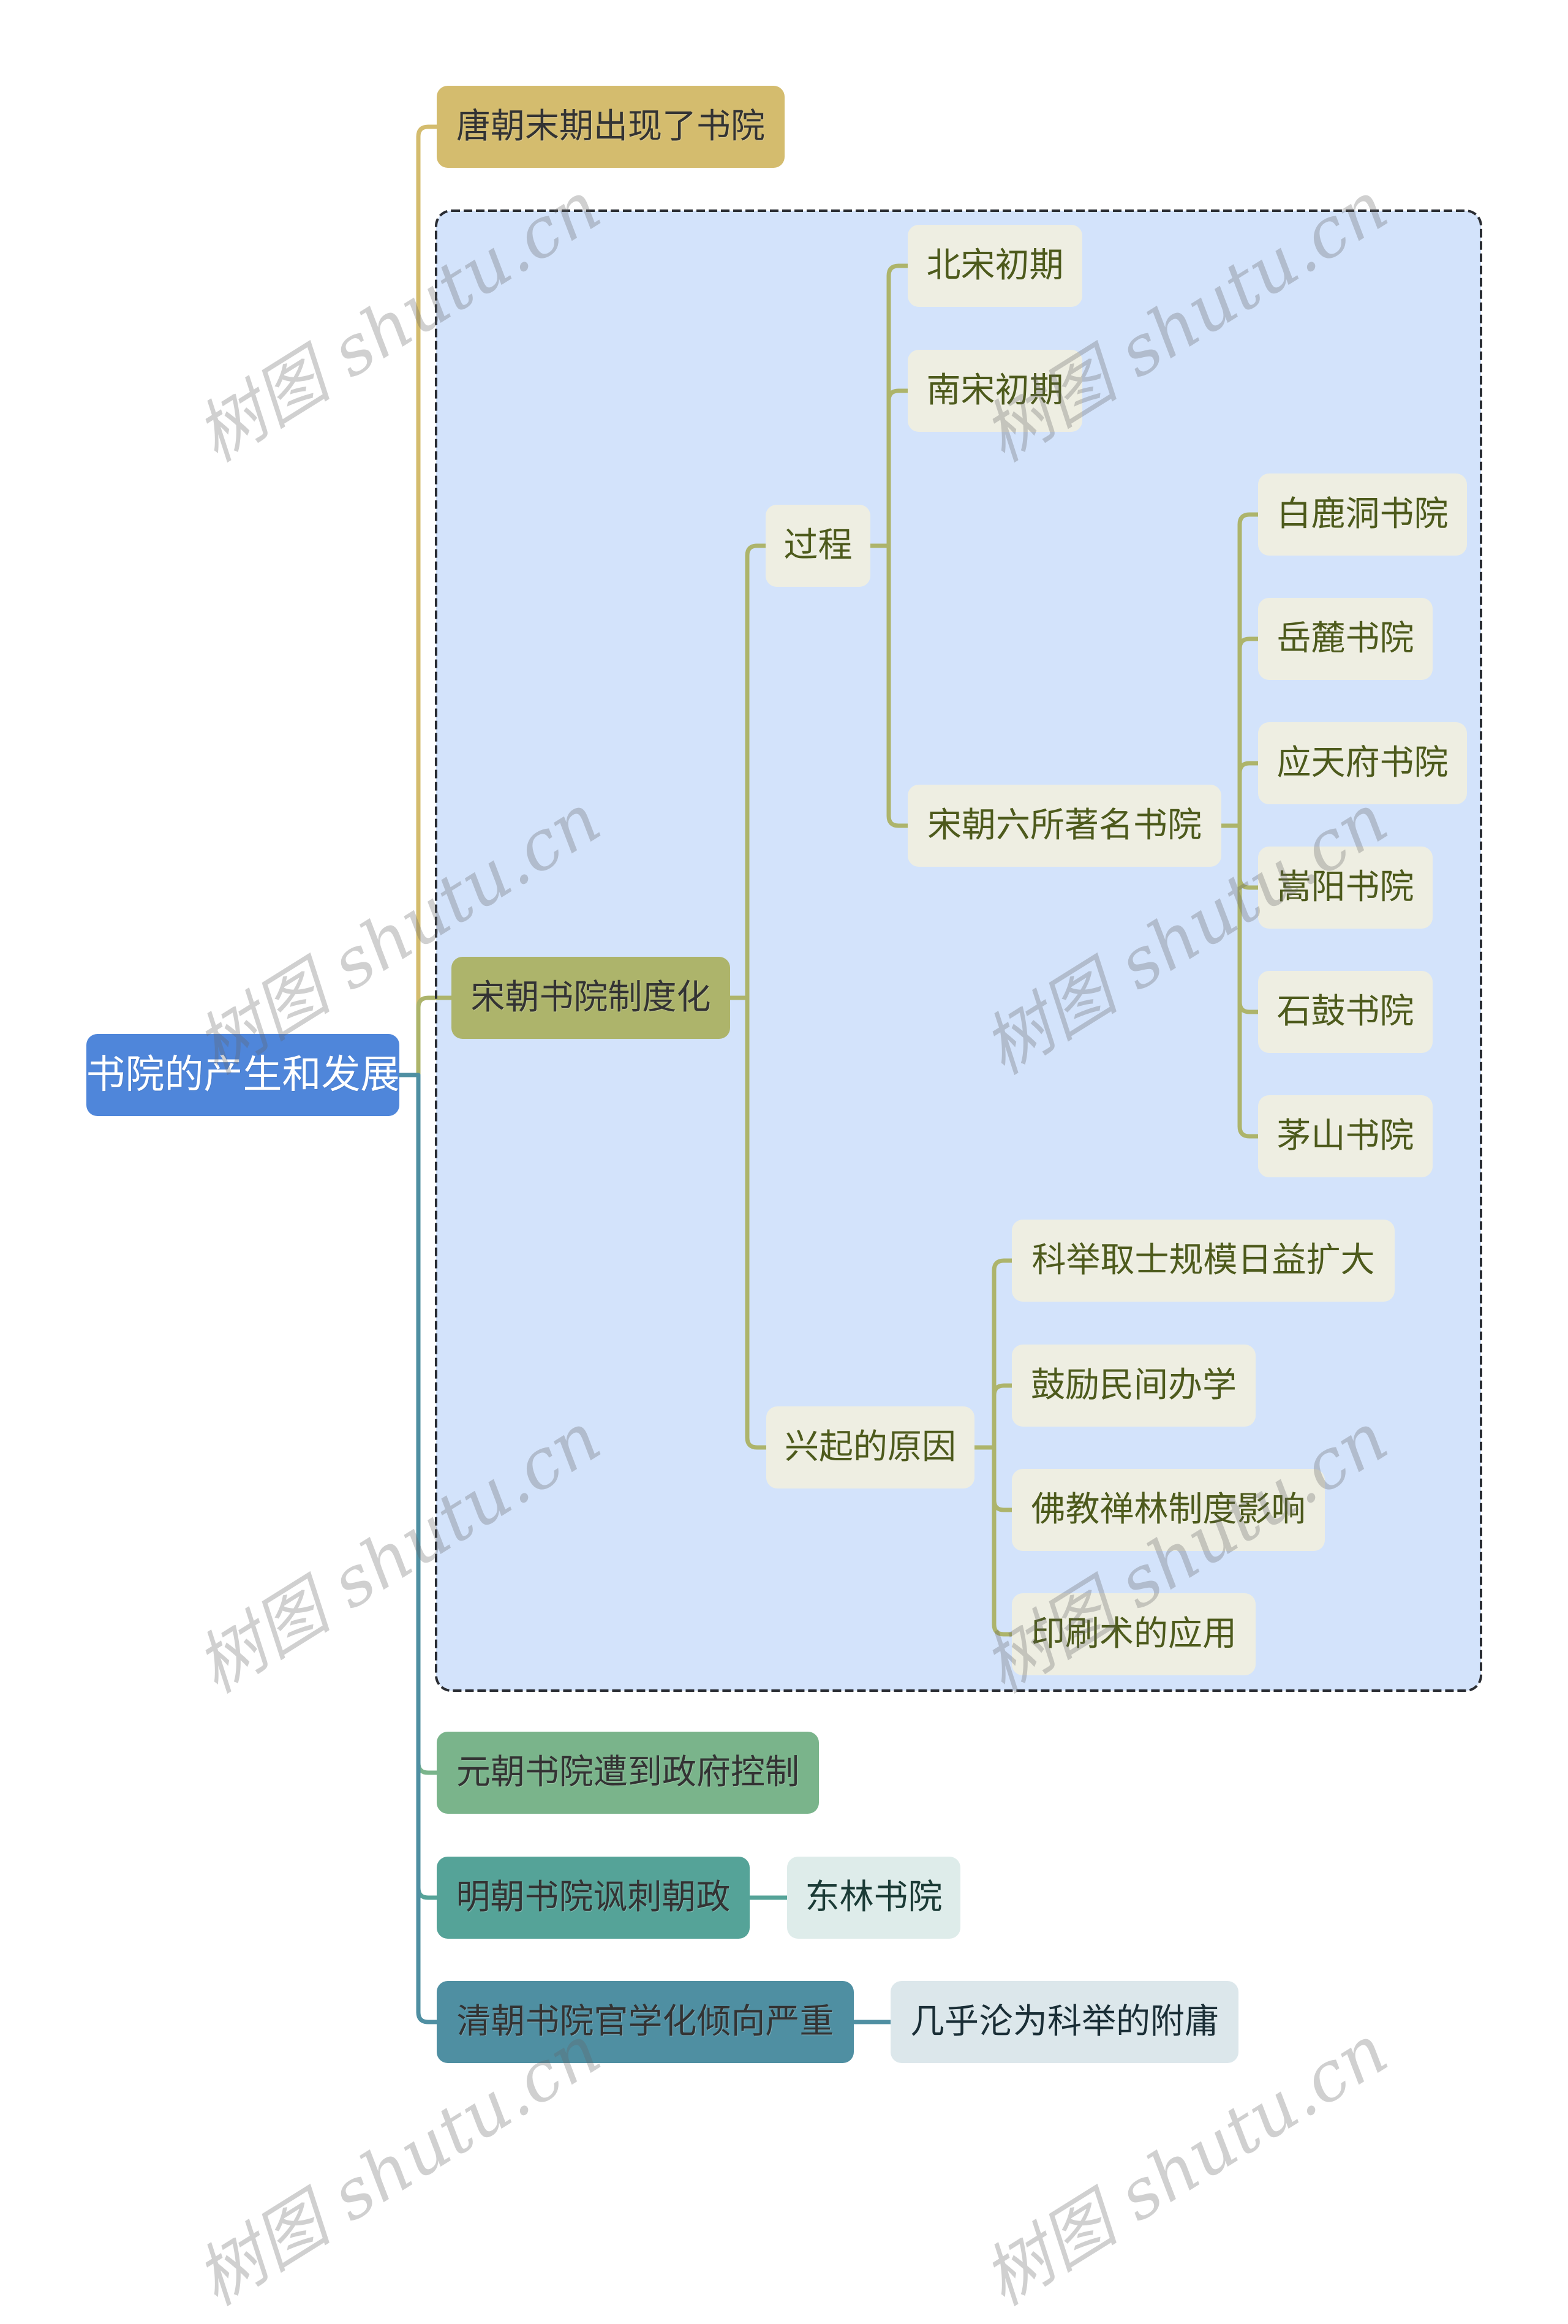 Image resolution: width=1568 pixels, height=2324 pixels. I want to click on academy-label: 嵩阳书院, so click(1345, 887).